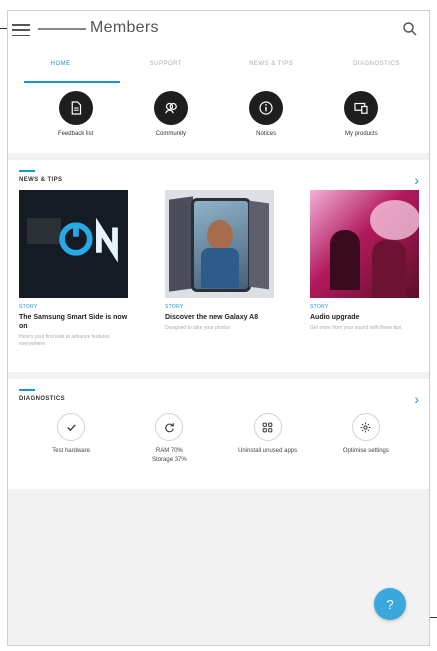 The image size is (437, 651). I want to click on tab-support: SUPPORT, so click(165, 70).